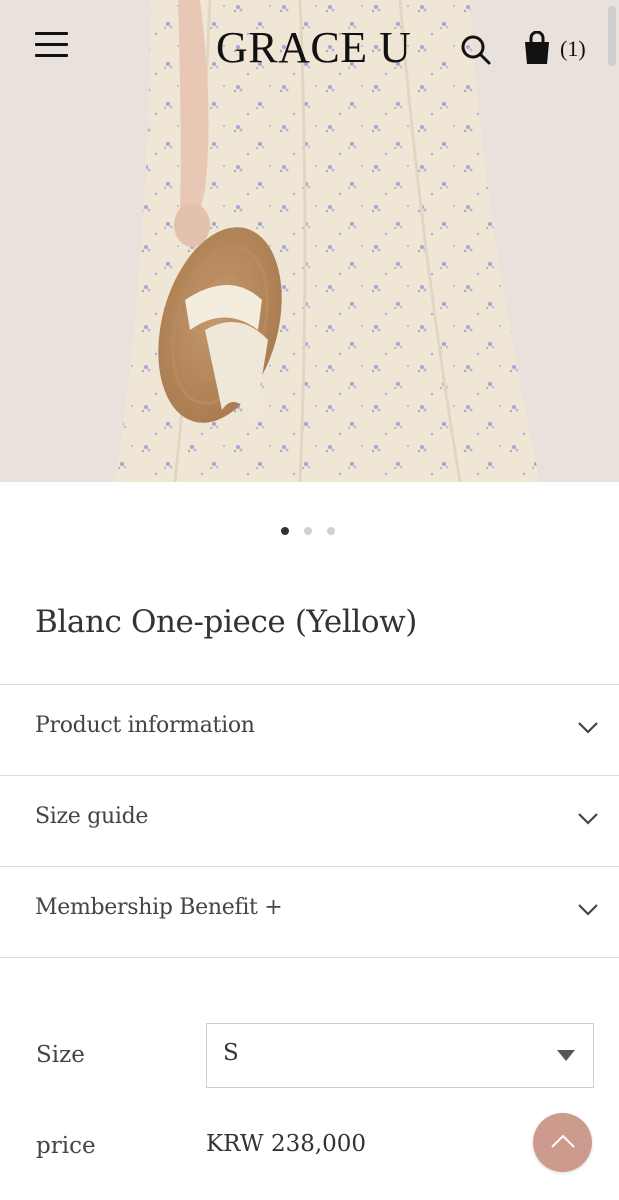 Image resolution: width=619 pixels, height=1200 pixels. What do you see at coordinates (476, 50) in the screenshot?
I see `search-icon` at bounding box center [476, 50].